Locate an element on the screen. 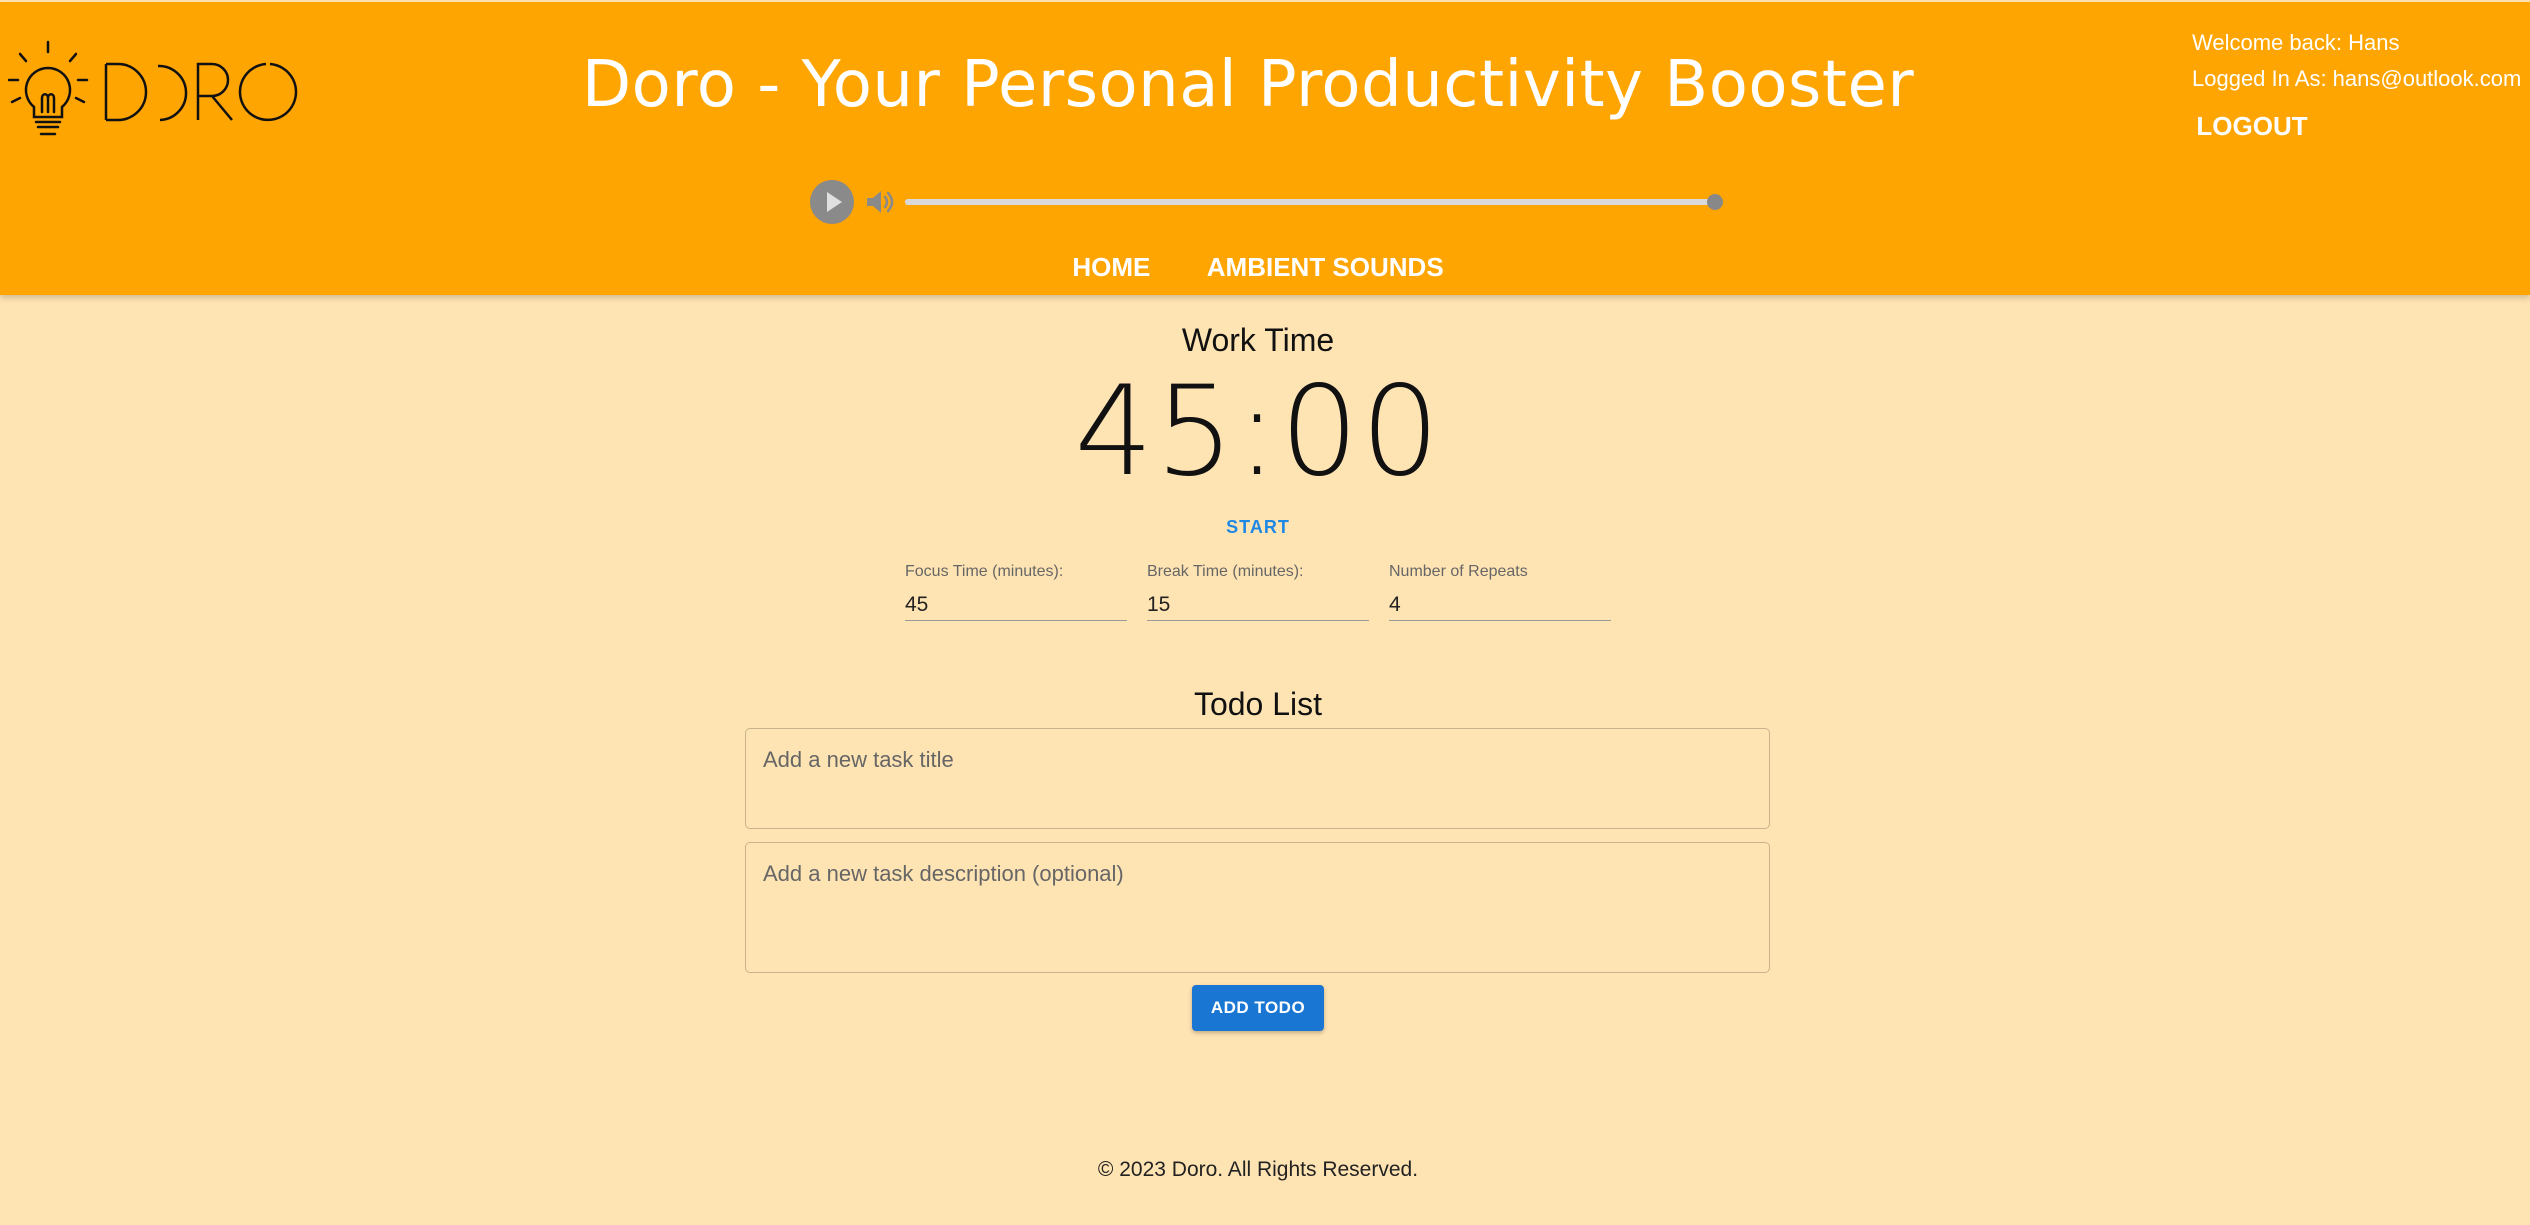 Image resolution: width=2530 pixels, height=1225 pixels. break-time-field: Break Time (minutes): 15 is located at coordinates (1258, 592).